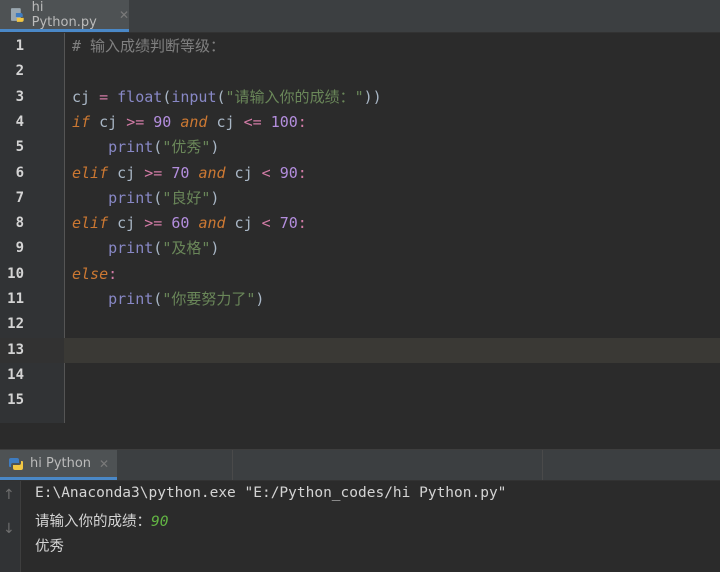  Describe the element at coordinates (9, 495) in the screenshot. I see `scroll-up-icon: ↑` at that location.